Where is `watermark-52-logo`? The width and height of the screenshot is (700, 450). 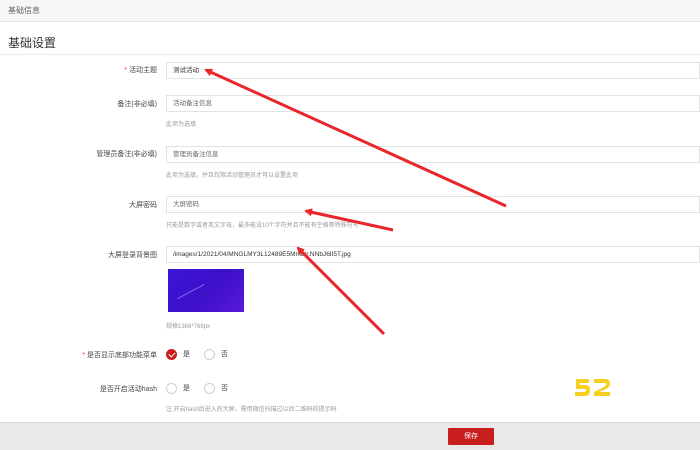
watermark-52-logo is located at coordinates (592, 387).